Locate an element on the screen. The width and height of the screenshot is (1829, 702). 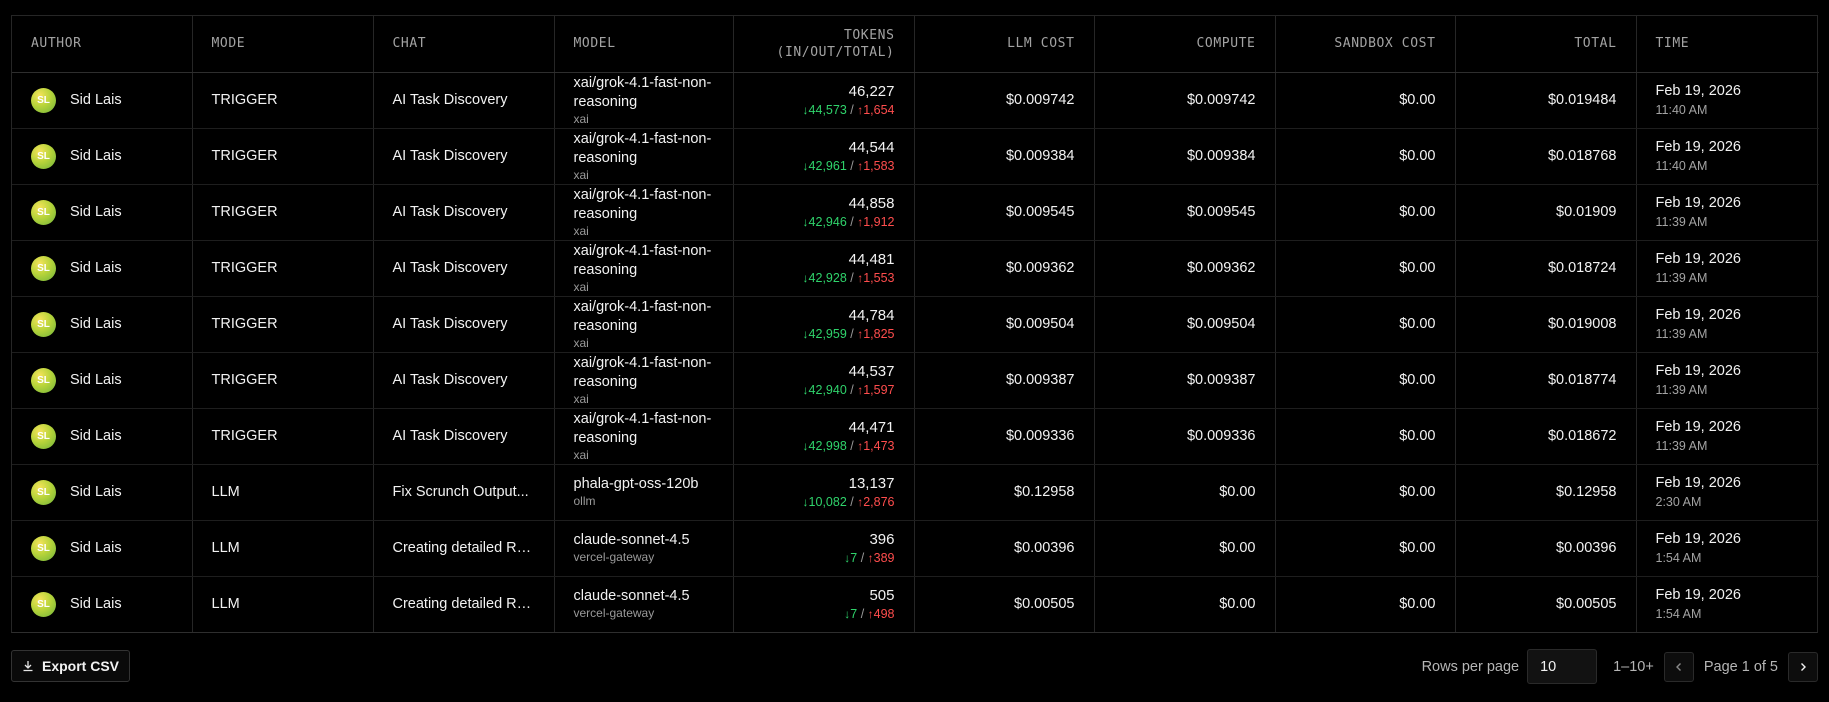
llm-cost-cell: $0.00505 is located at coordinates (1004, 604).